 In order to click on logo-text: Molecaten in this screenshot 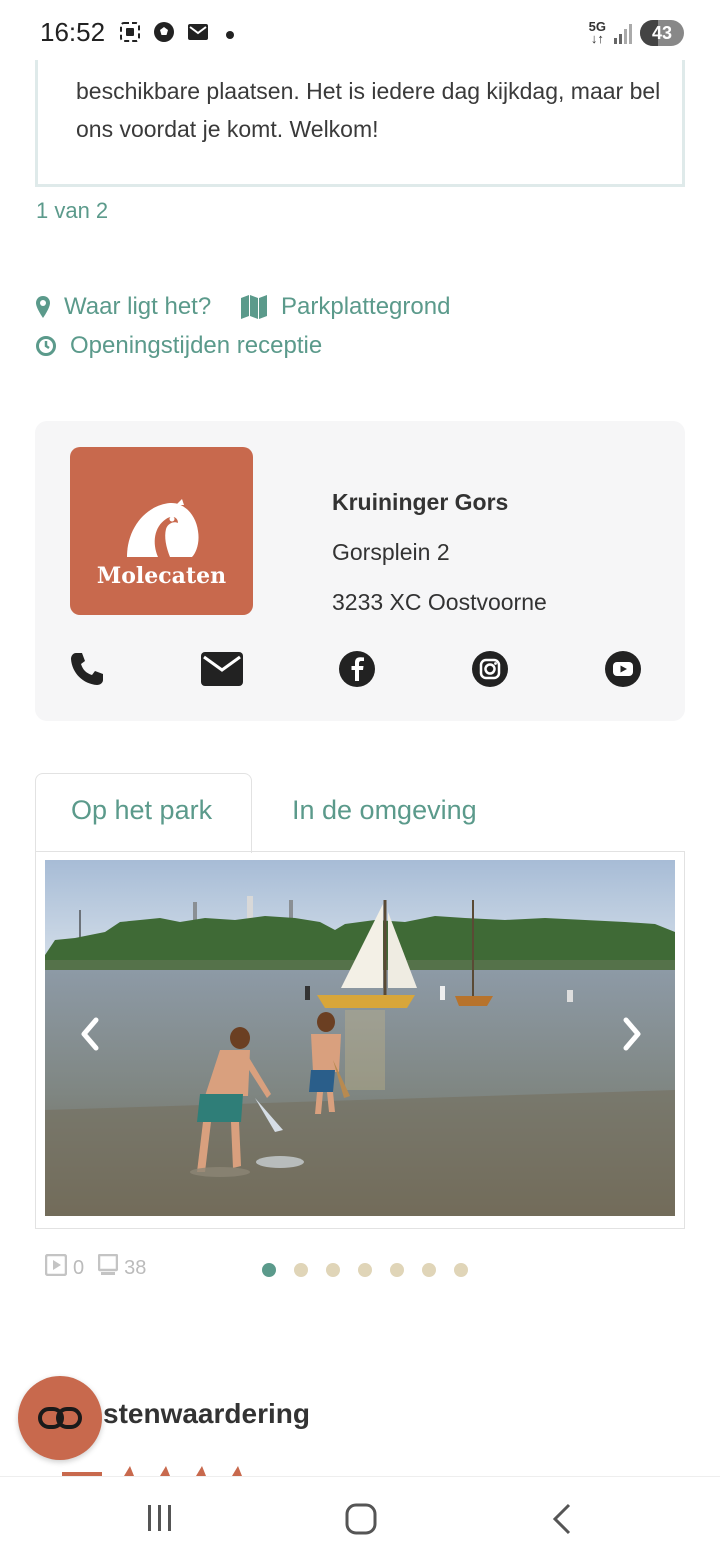, I will do `click(161, 576)`.